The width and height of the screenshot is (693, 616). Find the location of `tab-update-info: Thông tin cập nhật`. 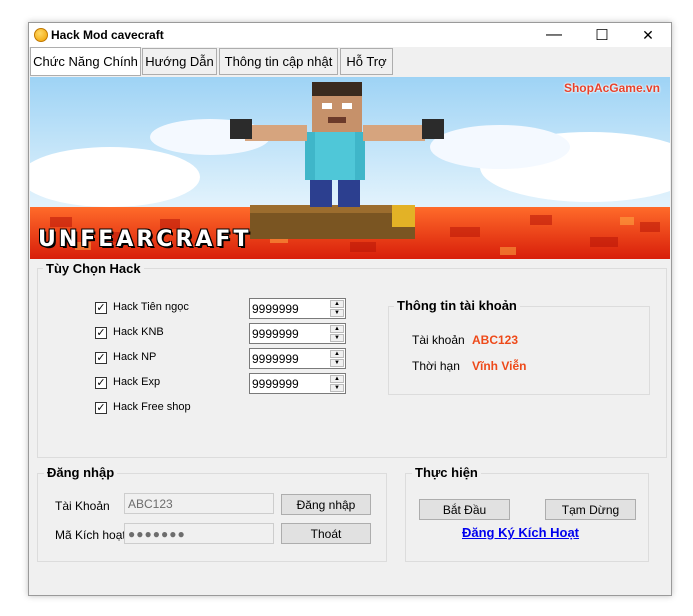

tab-update-info: Thông tin cập nhật is located at coordinates (278, 61).